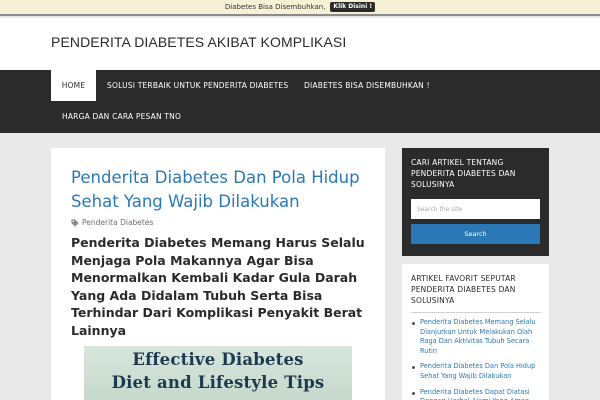  I want to click on post-category-link: Penderita Diabetes, so click(117, 222).